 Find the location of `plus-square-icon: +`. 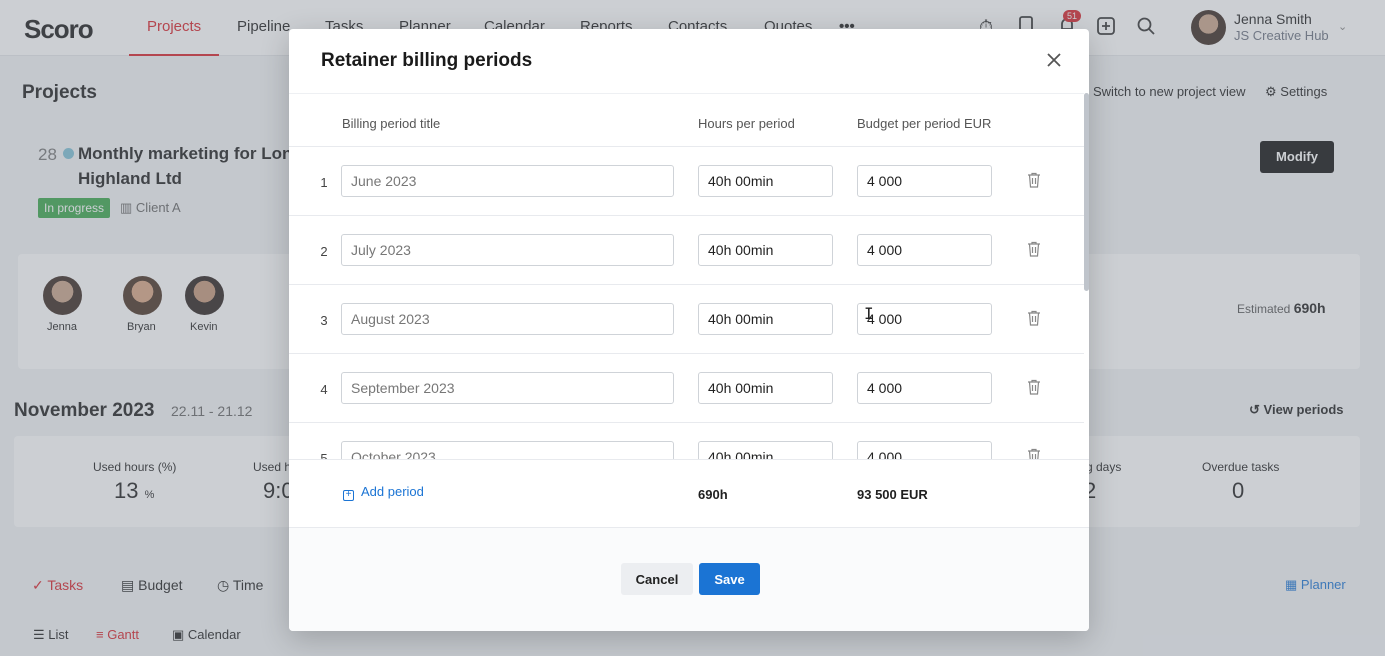

plus-square-icon: + is located at coordinates (348, 495).